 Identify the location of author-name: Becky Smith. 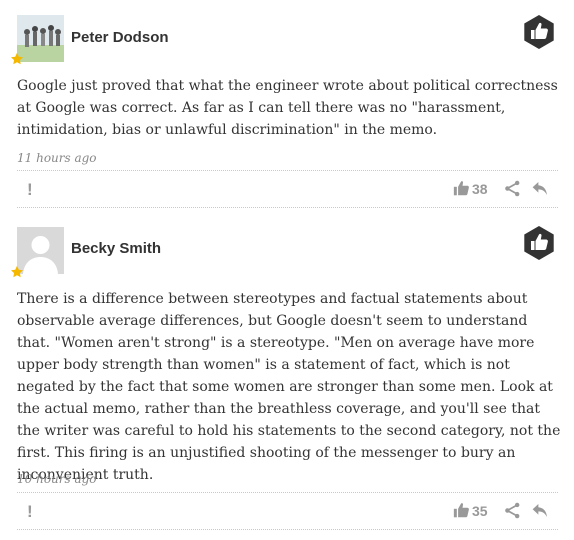
(116, 248).